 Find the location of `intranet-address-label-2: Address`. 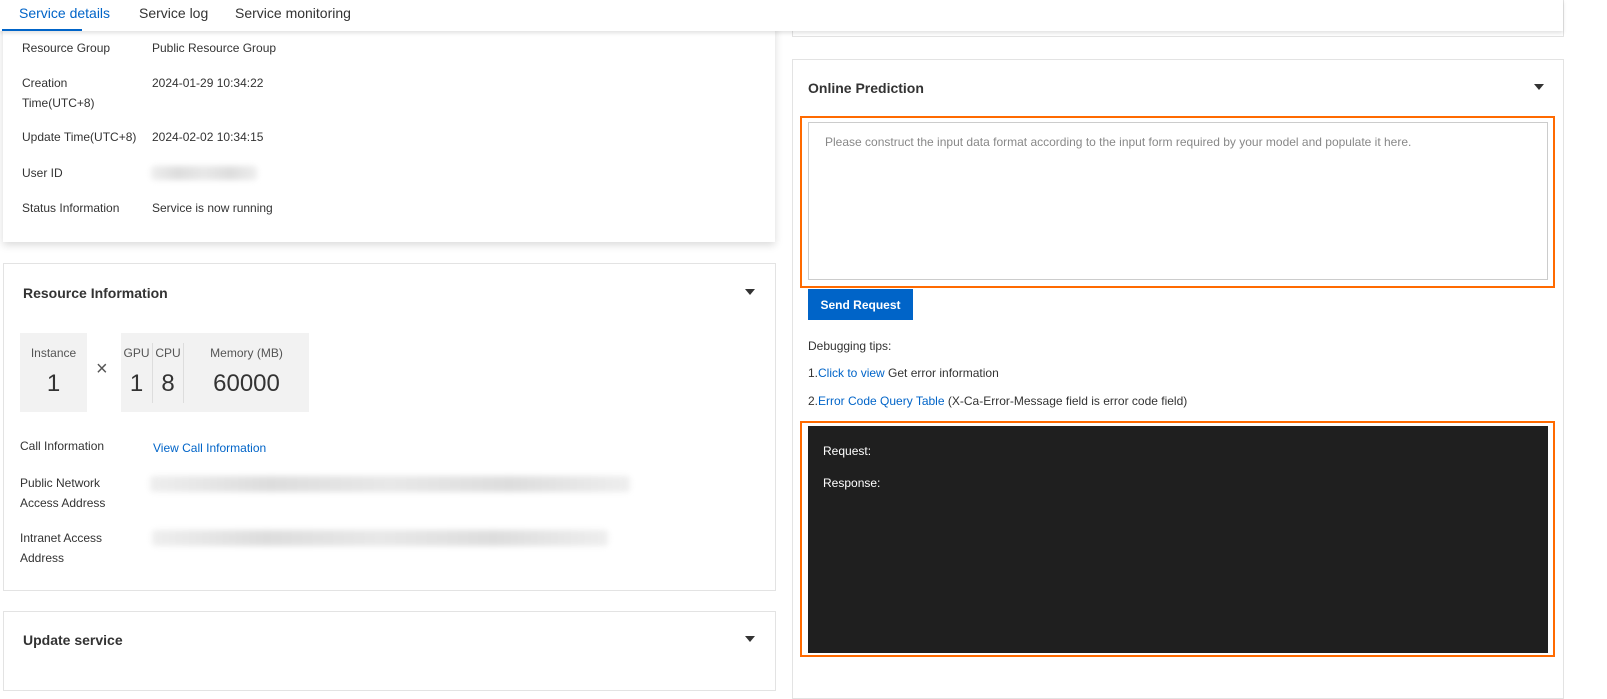

intranet-address-label-2: Address is located at coordinates (42, 558).